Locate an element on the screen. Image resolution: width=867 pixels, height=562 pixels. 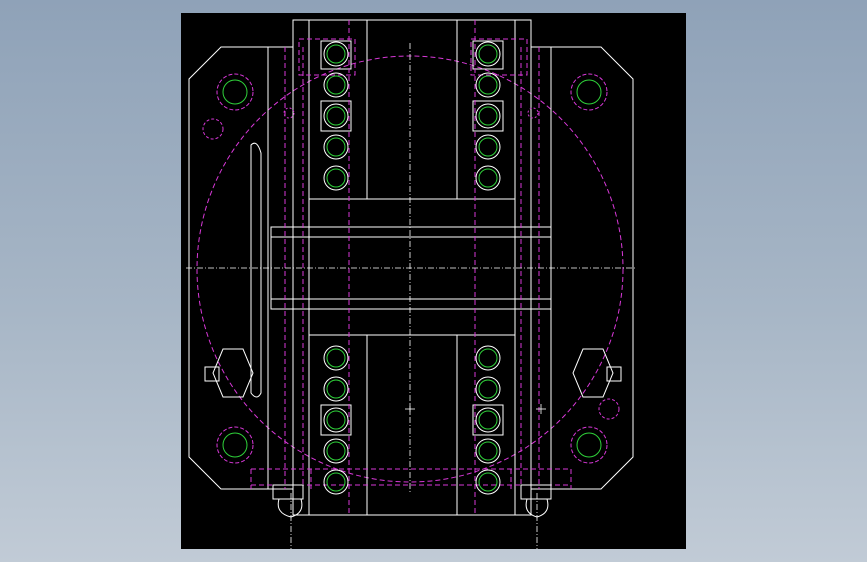
slot-left is located at coordinates (256, 270).